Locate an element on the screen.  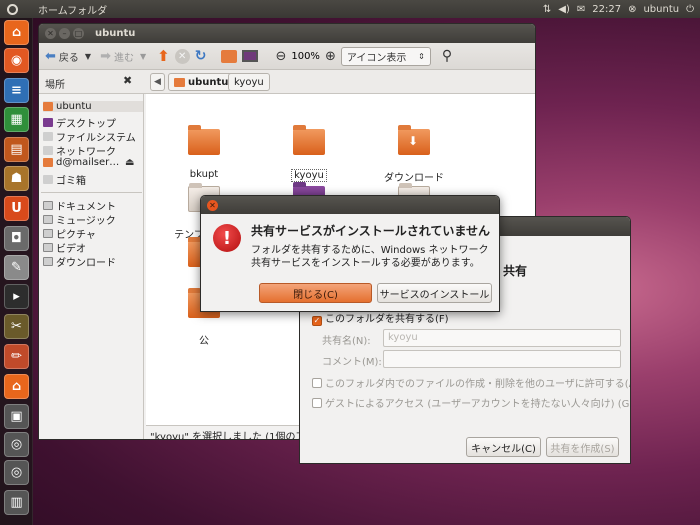
sidebar-bookmark-item: ドキュメント is located at coordinates (79, 205).